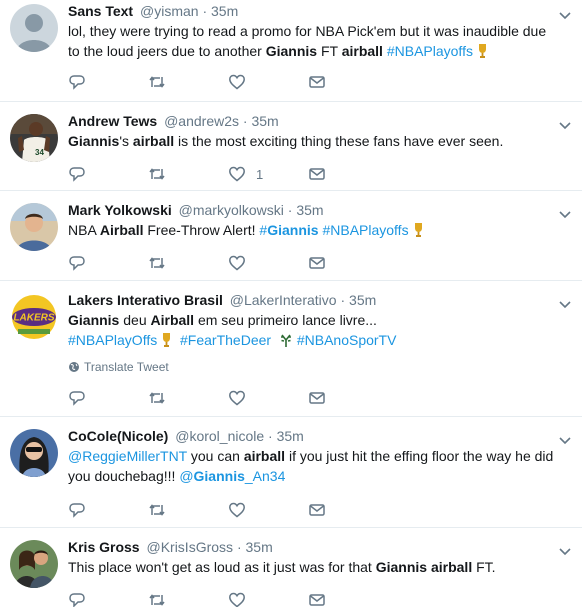  I want to click on text-segment: FT., so click(484, 567).